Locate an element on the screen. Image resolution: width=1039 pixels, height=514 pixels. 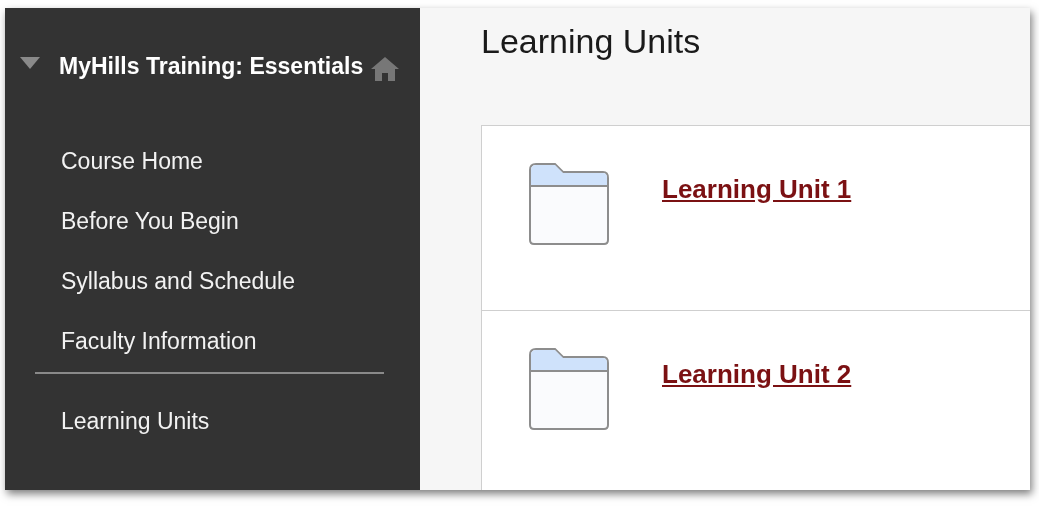
menu-link: Learning Units is located at coordinates (240, 436).